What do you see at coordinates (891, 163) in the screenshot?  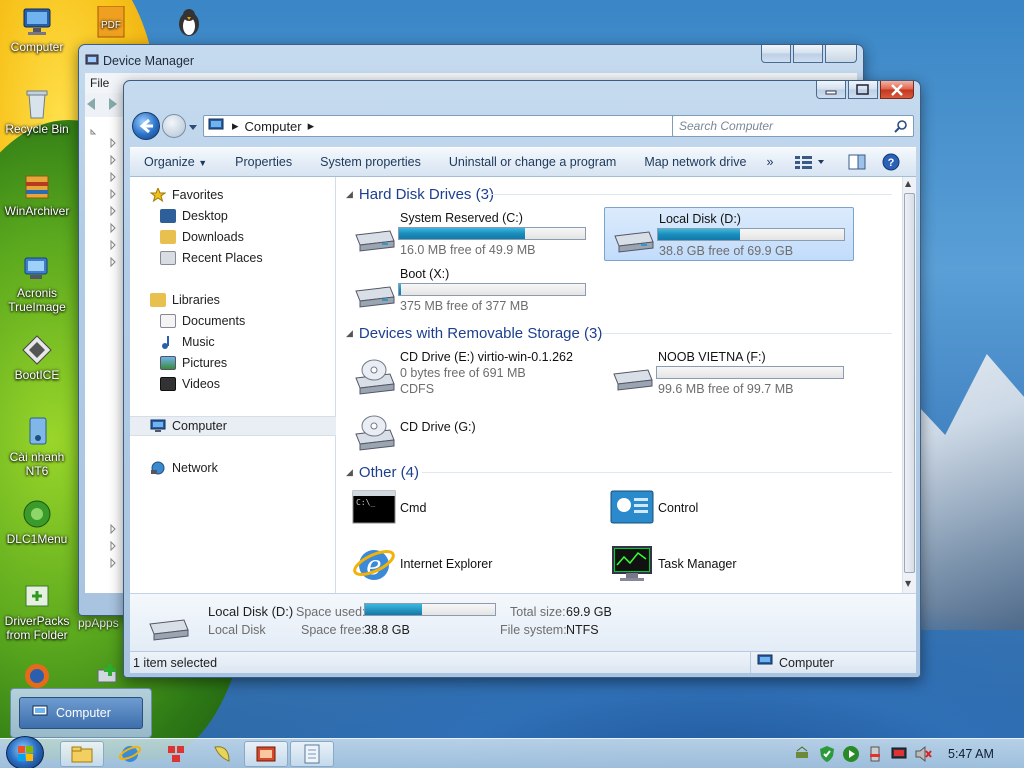 I see `help-icon: ?` at bounding box center [891, 163].